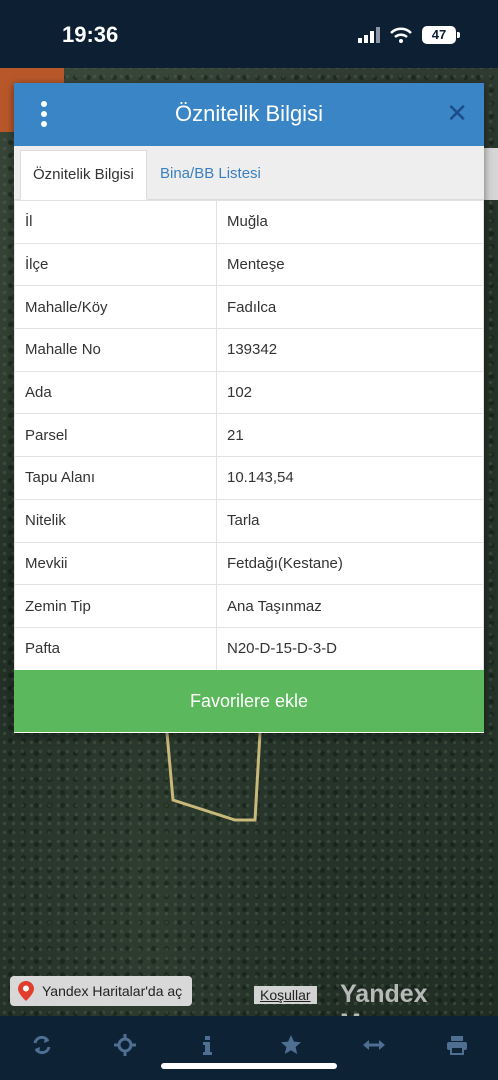 Image resolution: width=498 pixels, height=1080 pixels. I want to click on wifi-icon, so click(401, 35).